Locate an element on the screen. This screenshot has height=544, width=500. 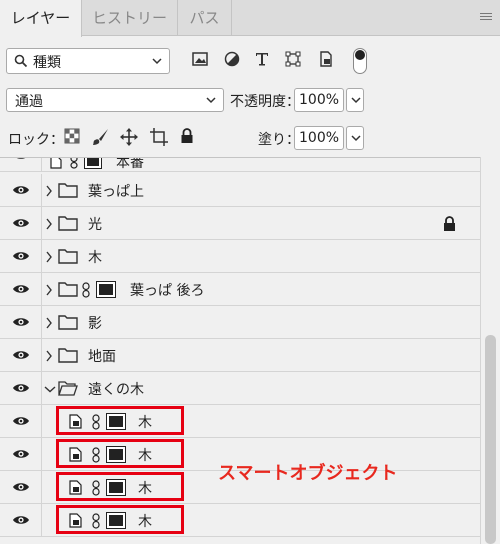
layer-row: 本番 is located at coordinates (240, 164).